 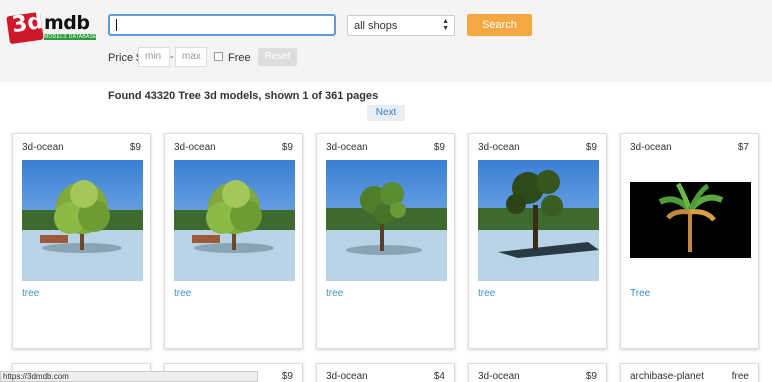 I want to click on logo-3d-text: 3d, so click(x=27, y=23).